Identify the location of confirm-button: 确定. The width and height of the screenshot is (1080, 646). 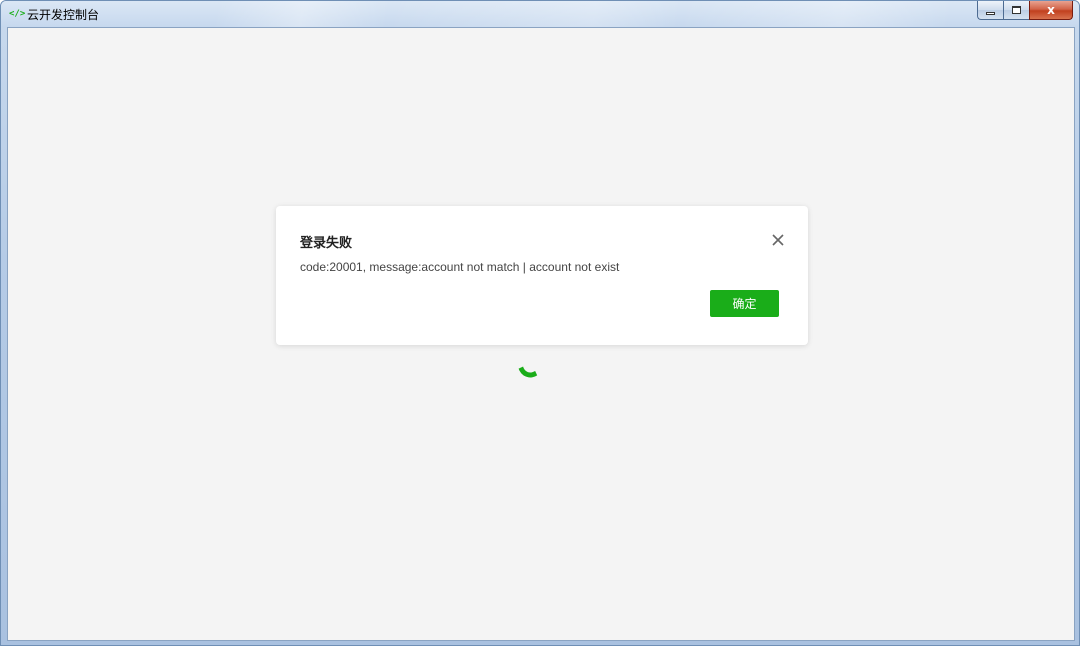
(744, 303).